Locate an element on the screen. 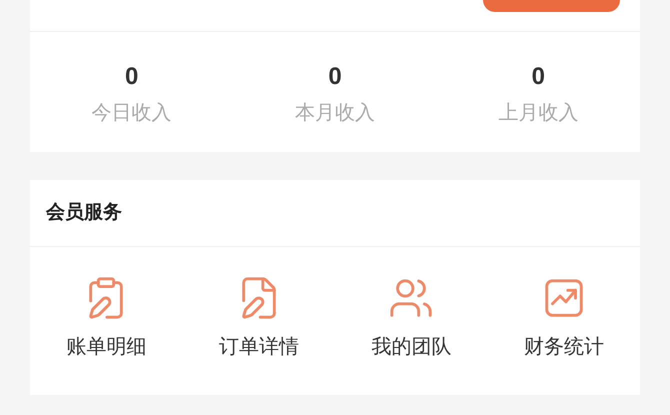 This screenshot has height=415, width=670. service-item: 我的团队 is located at coordinates (411, 316).